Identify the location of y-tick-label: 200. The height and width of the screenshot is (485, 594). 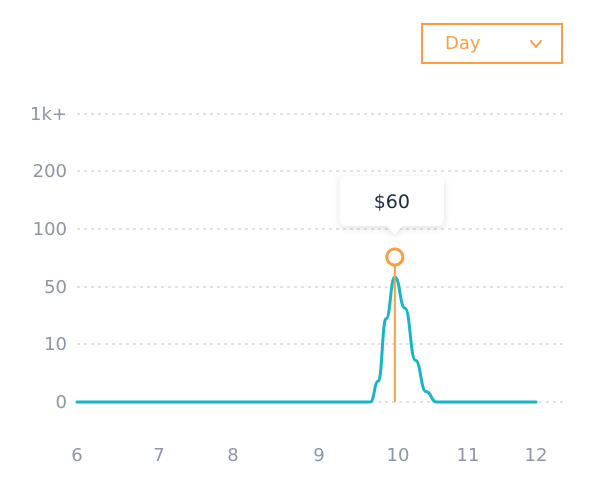
(50, 171).